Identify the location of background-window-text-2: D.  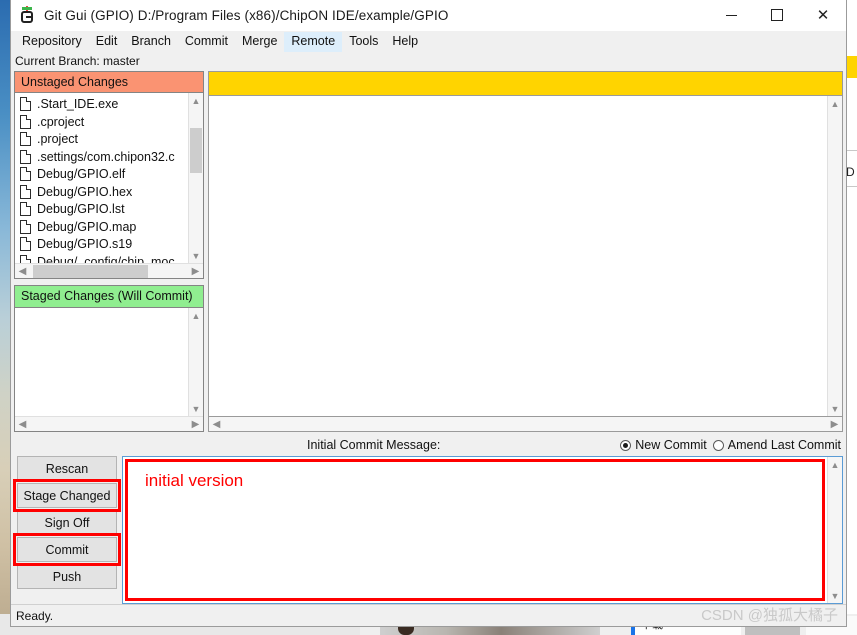
(850, 172).